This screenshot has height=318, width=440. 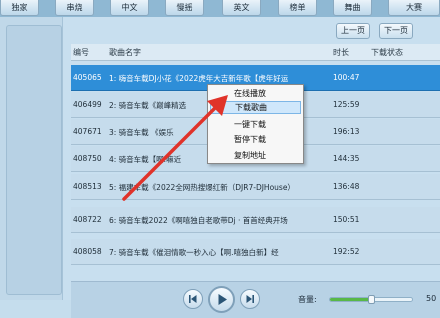 I want to click on column-header-title: 歌曲名字, so click(x=125, y=52).